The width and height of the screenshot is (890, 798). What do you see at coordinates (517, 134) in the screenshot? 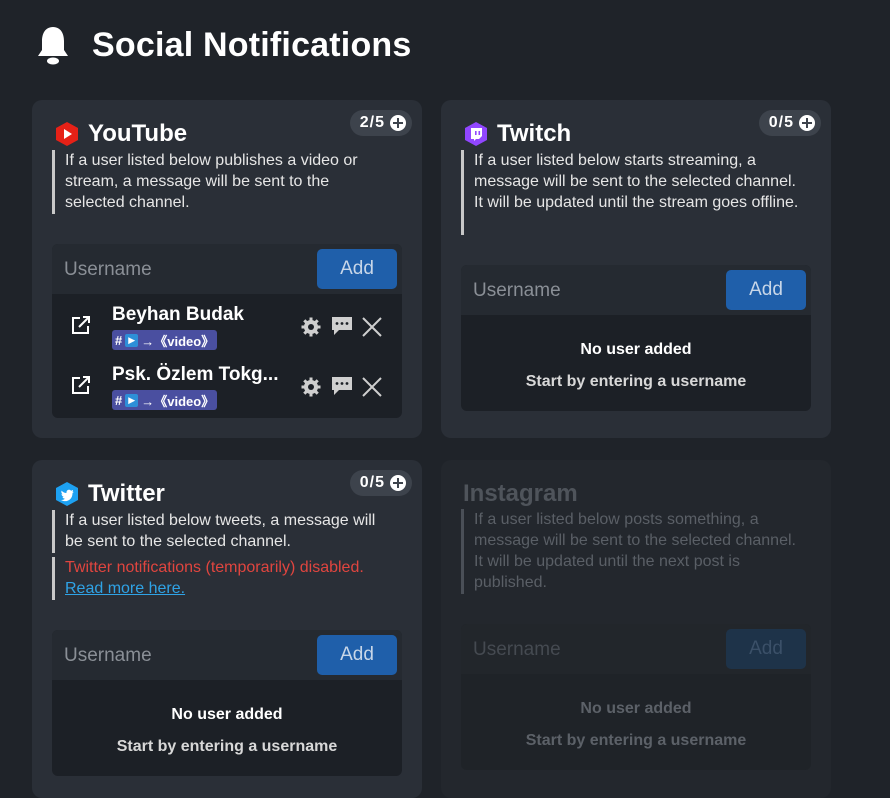
I see `twitch-title: Twitch` at bounding box center [517, 134].